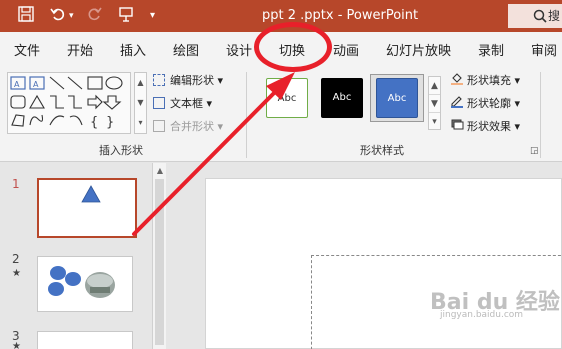  I want to click on watermark-url: jingyan.baidu.com, so click(482, 315).